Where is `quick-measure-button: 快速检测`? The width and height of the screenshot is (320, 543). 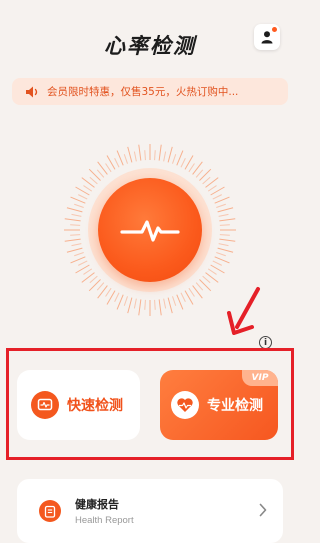
quick-measure-button: 快速检测 is located at coordinates (78, 405).